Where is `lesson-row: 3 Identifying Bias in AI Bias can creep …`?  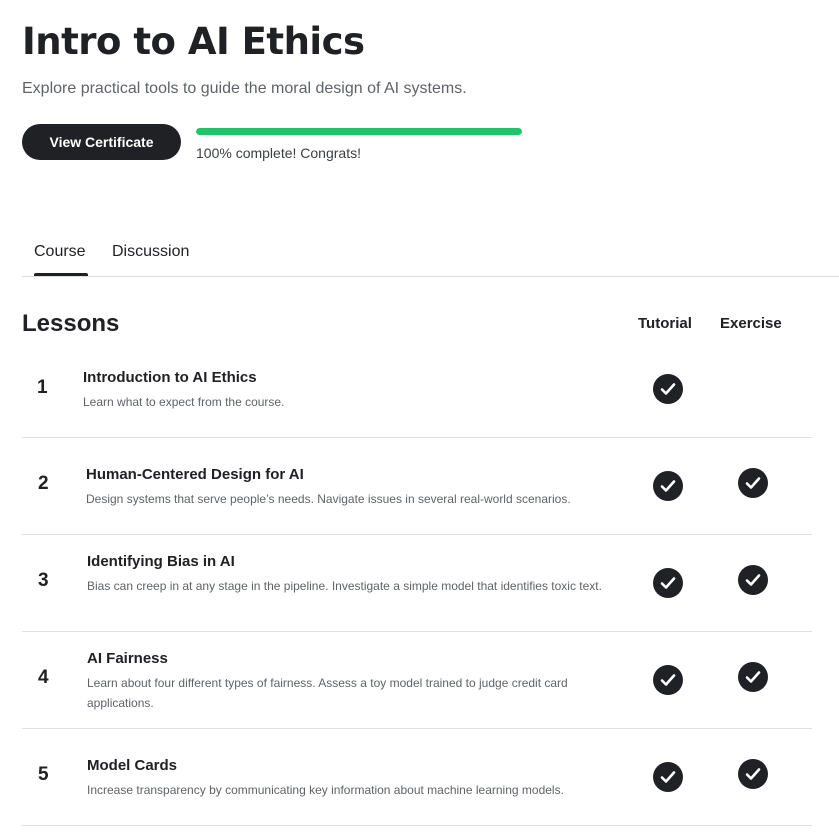
lesson-row: 3 Identifying Bias in AI Bias can creep … is located at coordinates (417, 583).